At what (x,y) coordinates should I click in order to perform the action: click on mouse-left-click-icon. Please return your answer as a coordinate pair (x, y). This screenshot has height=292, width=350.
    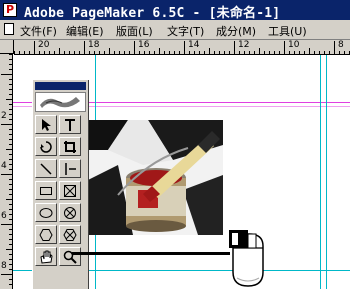
    Looking at the image, I should click on (248, 259).